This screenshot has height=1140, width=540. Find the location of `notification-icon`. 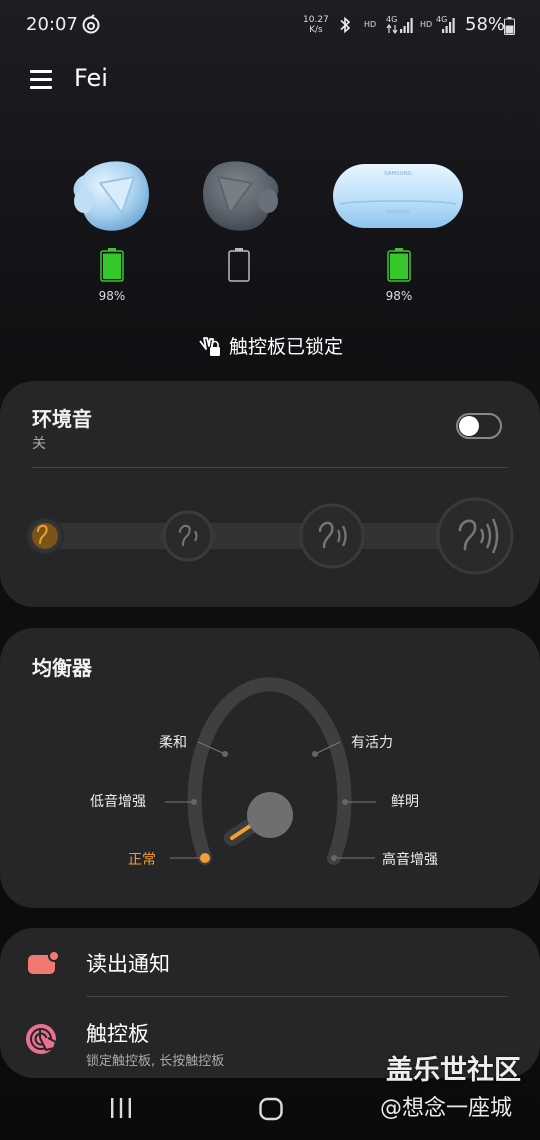

notification-icon is located at coordinates (44, 962).